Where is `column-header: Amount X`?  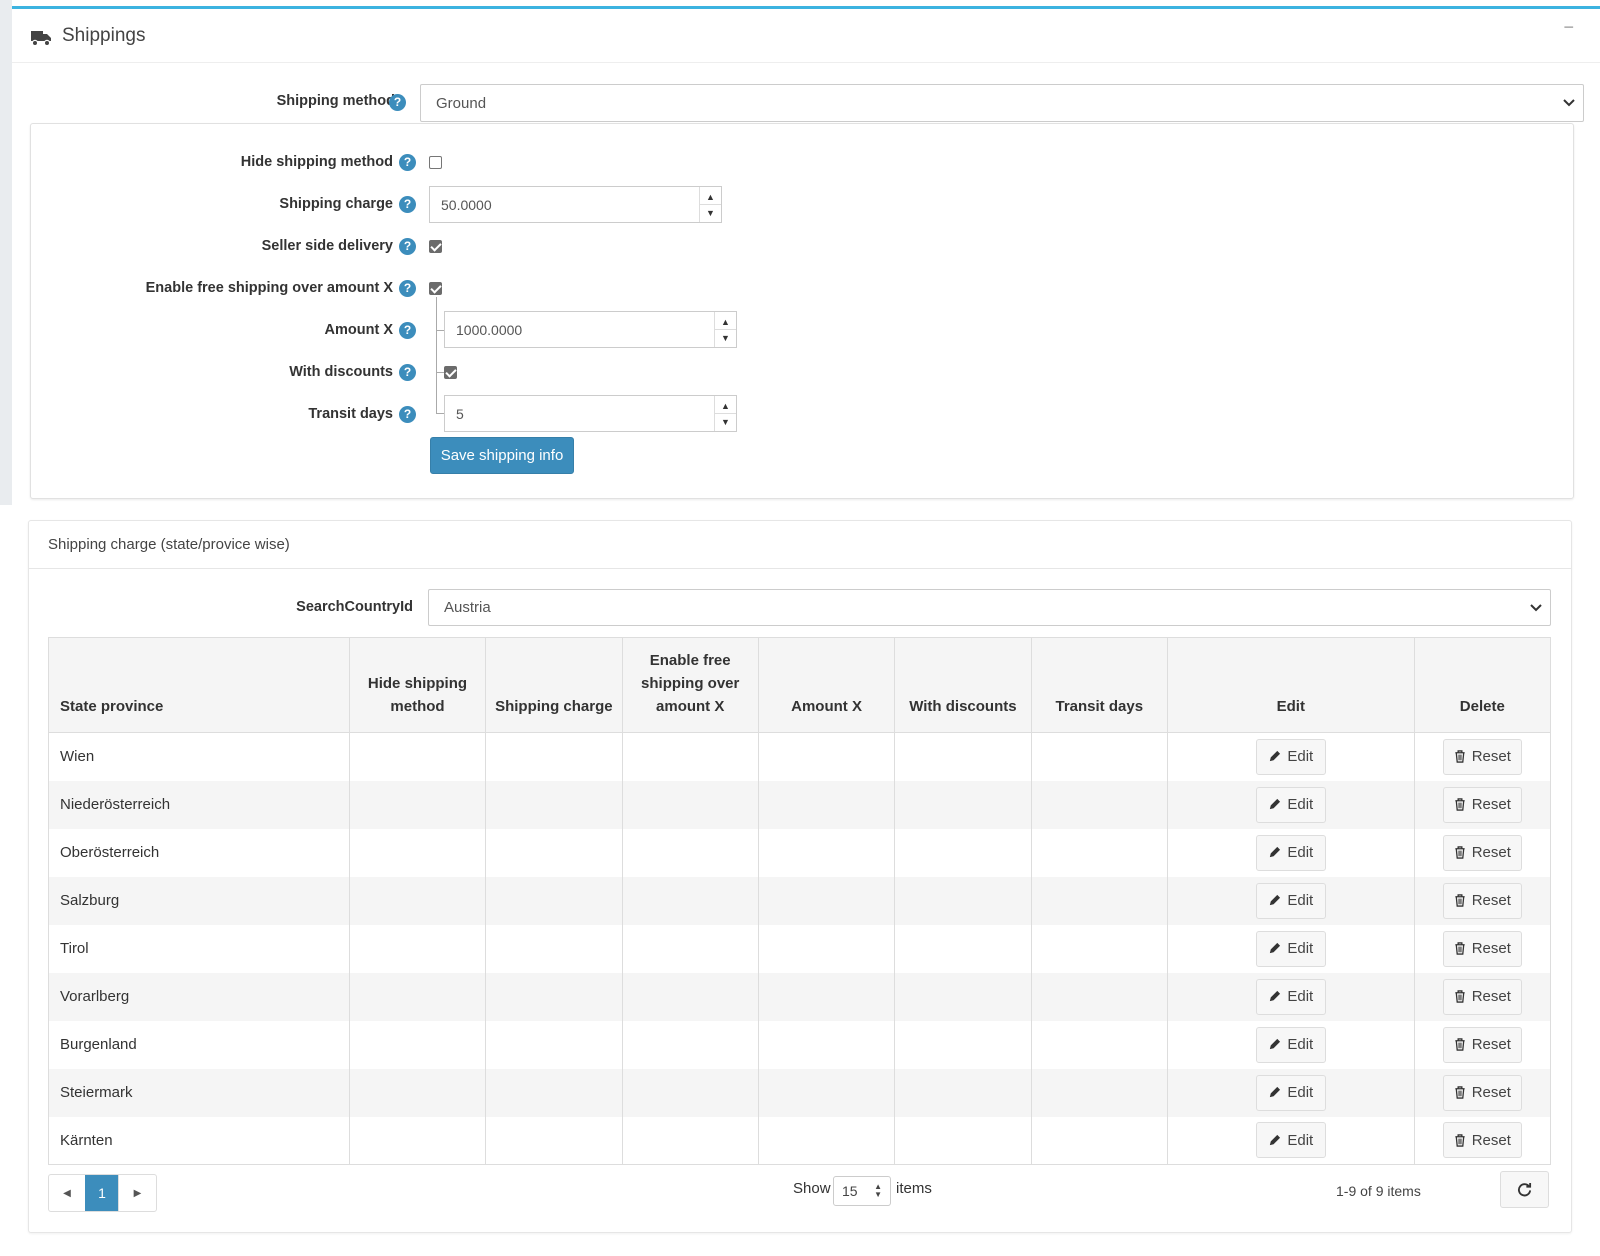
column-header: Amount X is located at coordinates (826, 685).